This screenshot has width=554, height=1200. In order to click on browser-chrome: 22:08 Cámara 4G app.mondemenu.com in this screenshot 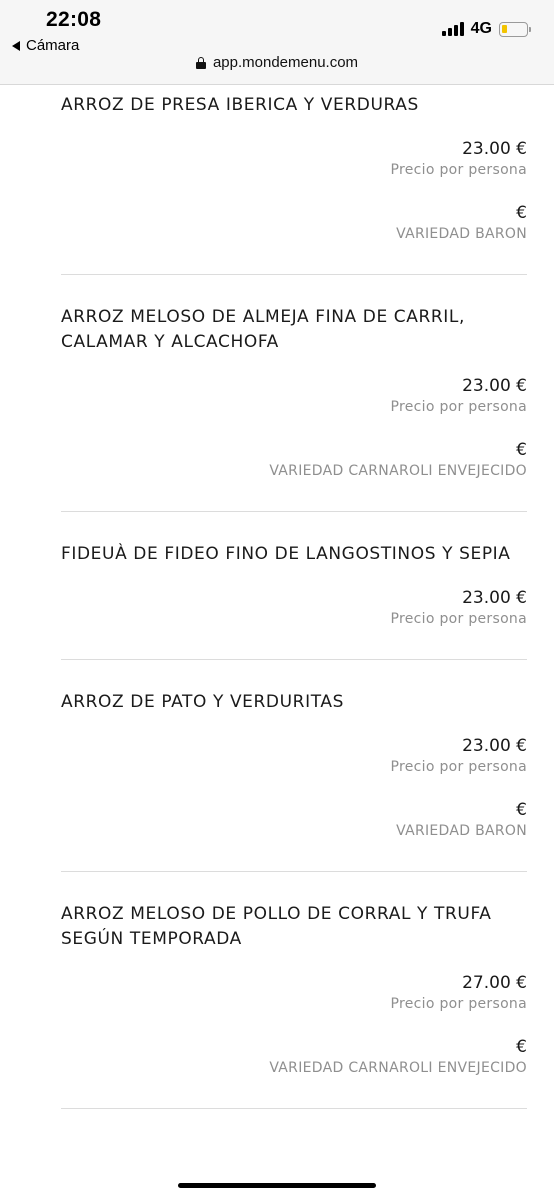, I will do `click(277, 42)`.